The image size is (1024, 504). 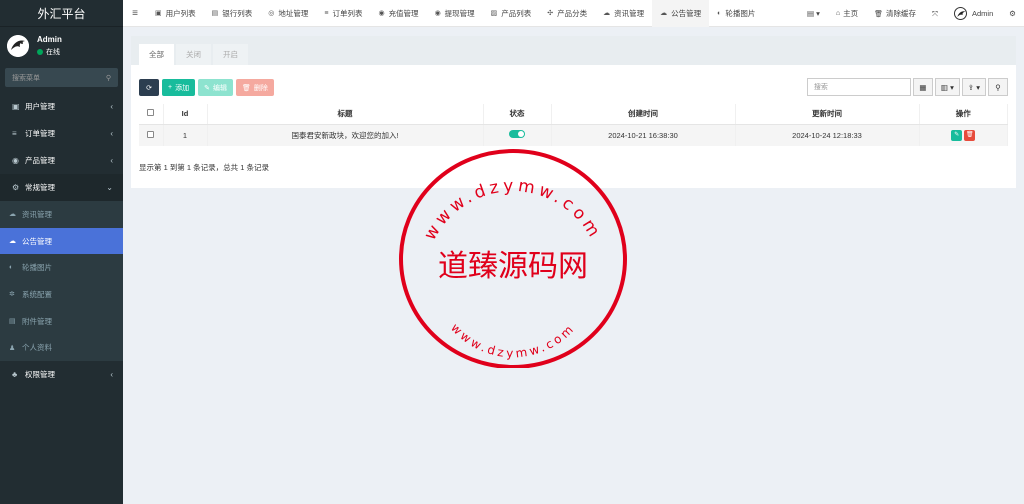 What do you see at coordinates (827, 114) in the screenshot?
I see `header-updated: 更新时间` at bounding box center [827, 114].